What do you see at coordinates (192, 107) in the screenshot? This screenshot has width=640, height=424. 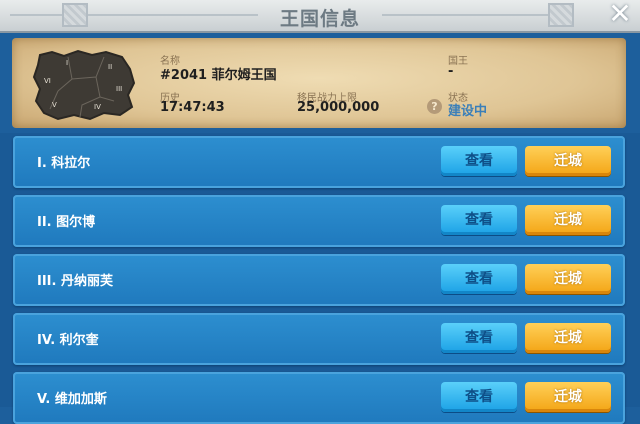 I see `history-value: 17:47:43` at bounding box center [192, 107].